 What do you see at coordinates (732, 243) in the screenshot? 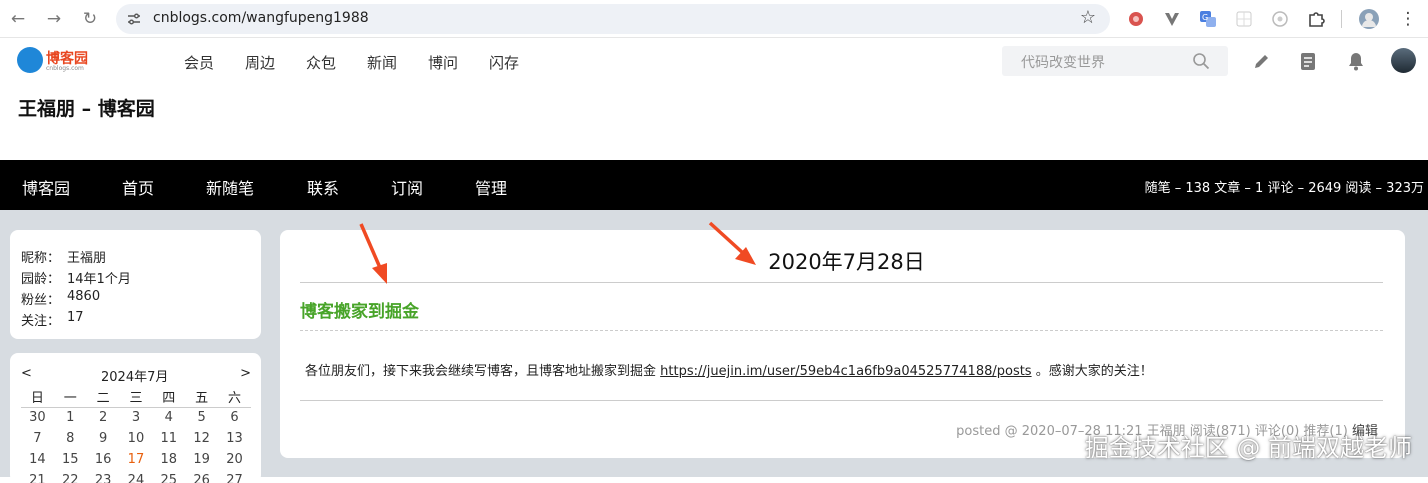
I see `arrow-to-post-date` at bounding box center [732, 243].